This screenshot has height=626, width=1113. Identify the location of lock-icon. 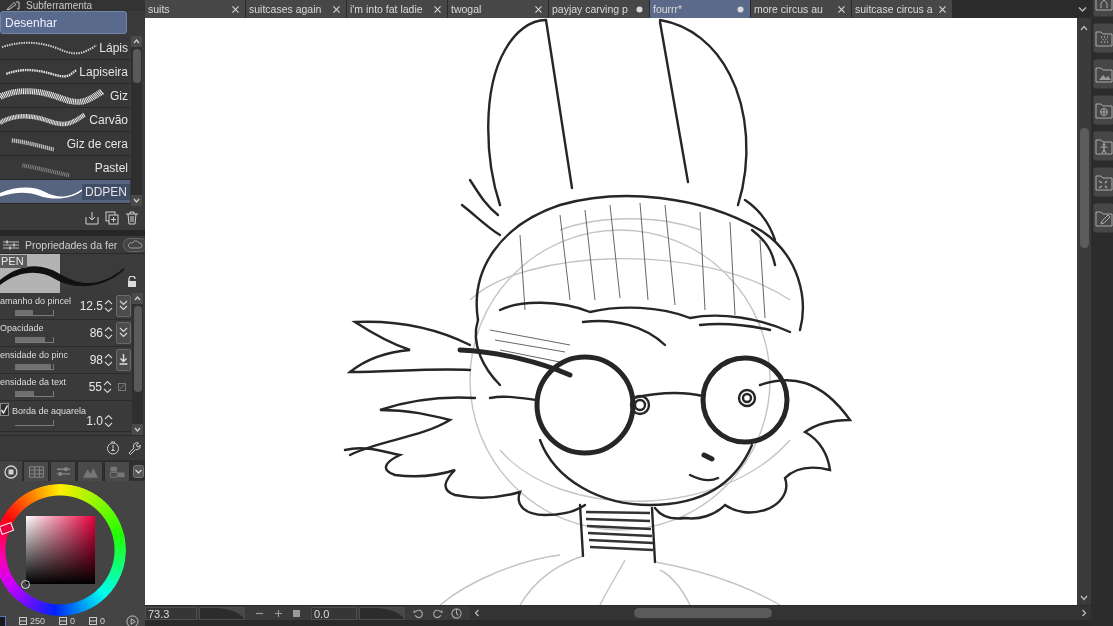
(132, 281).